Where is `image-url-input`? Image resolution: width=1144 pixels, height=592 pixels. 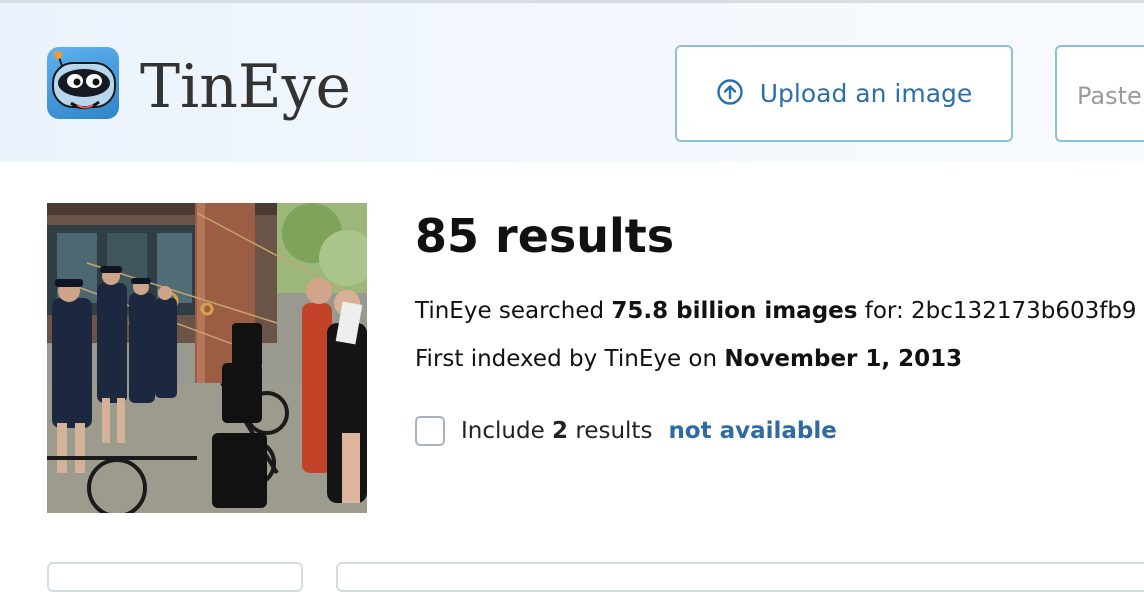
image-url-input is located at coordinates (1109, 96).